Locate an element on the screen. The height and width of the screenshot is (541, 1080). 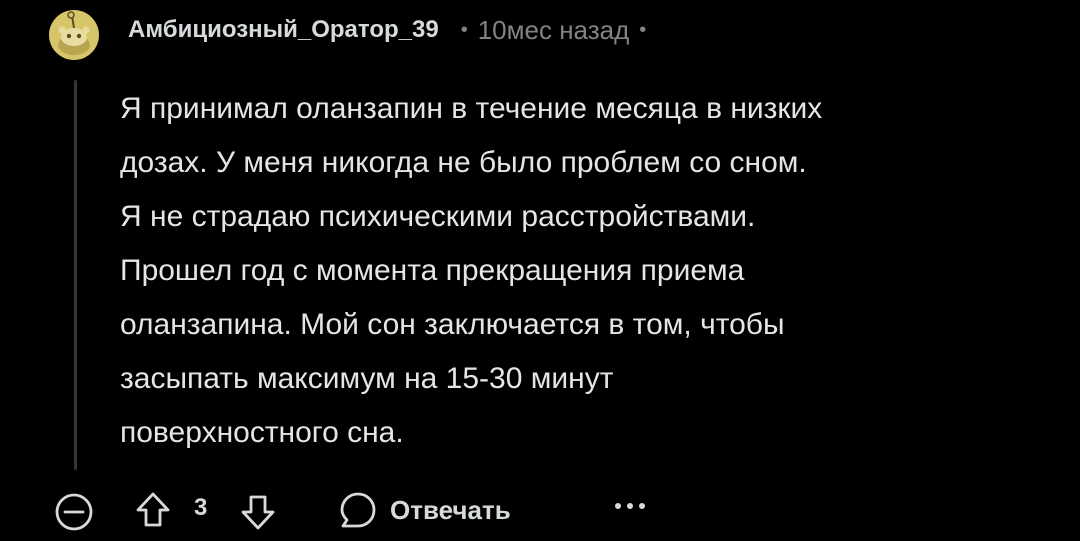
more-options-icon is located at coordinates (630, 506).